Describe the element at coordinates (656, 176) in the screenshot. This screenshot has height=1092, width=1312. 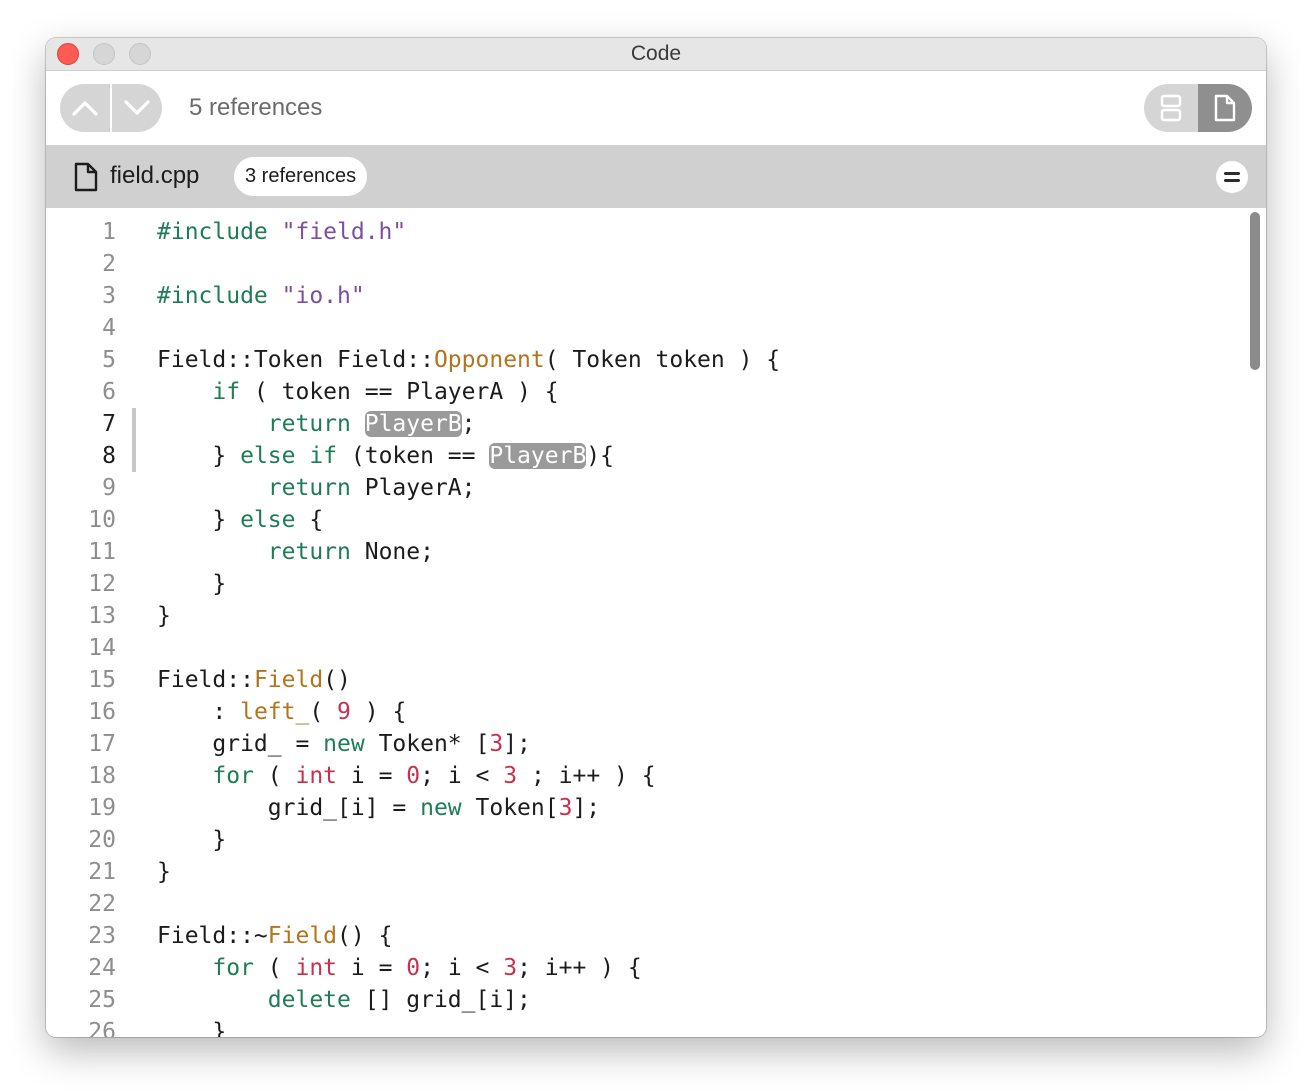
I see `file-header: field.cpp 3 references` at that location.